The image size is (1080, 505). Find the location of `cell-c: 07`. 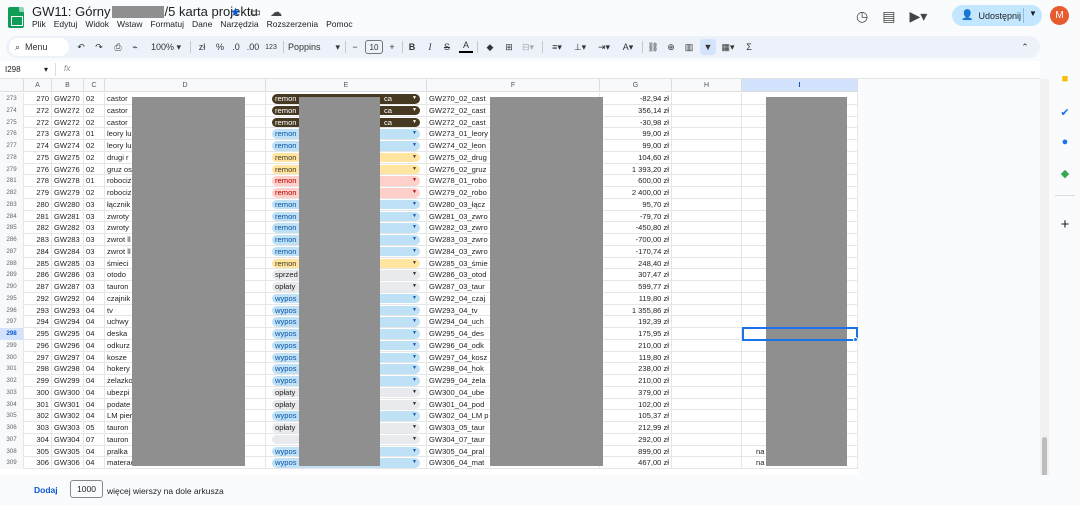

cell-c: 07 is located at coordinates (94, 439).